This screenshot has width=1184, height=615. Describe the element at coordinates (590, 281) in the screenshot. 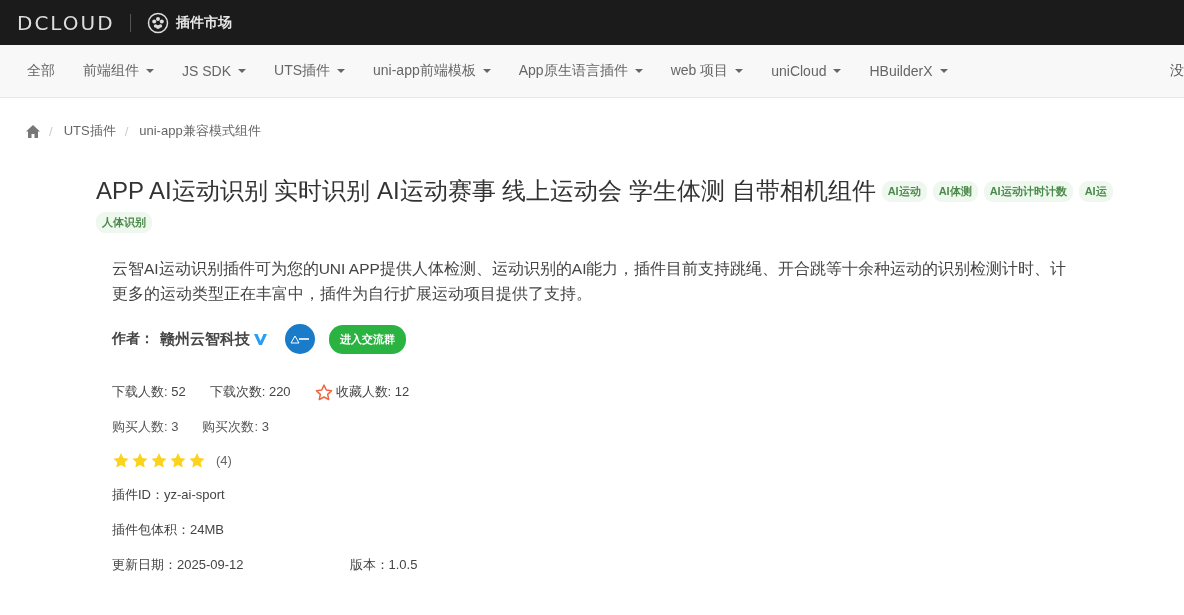

I see `description: 云智AI运动识别插件可为您的UNI APP提供人体检测、运动识别的AI能力，插件目前支持跳绳、开合跳等十余种运动的识别检测计时、计 更多的运动类型正在丰富中，插件为自行扩展运动项目提供了支持。` at that location.